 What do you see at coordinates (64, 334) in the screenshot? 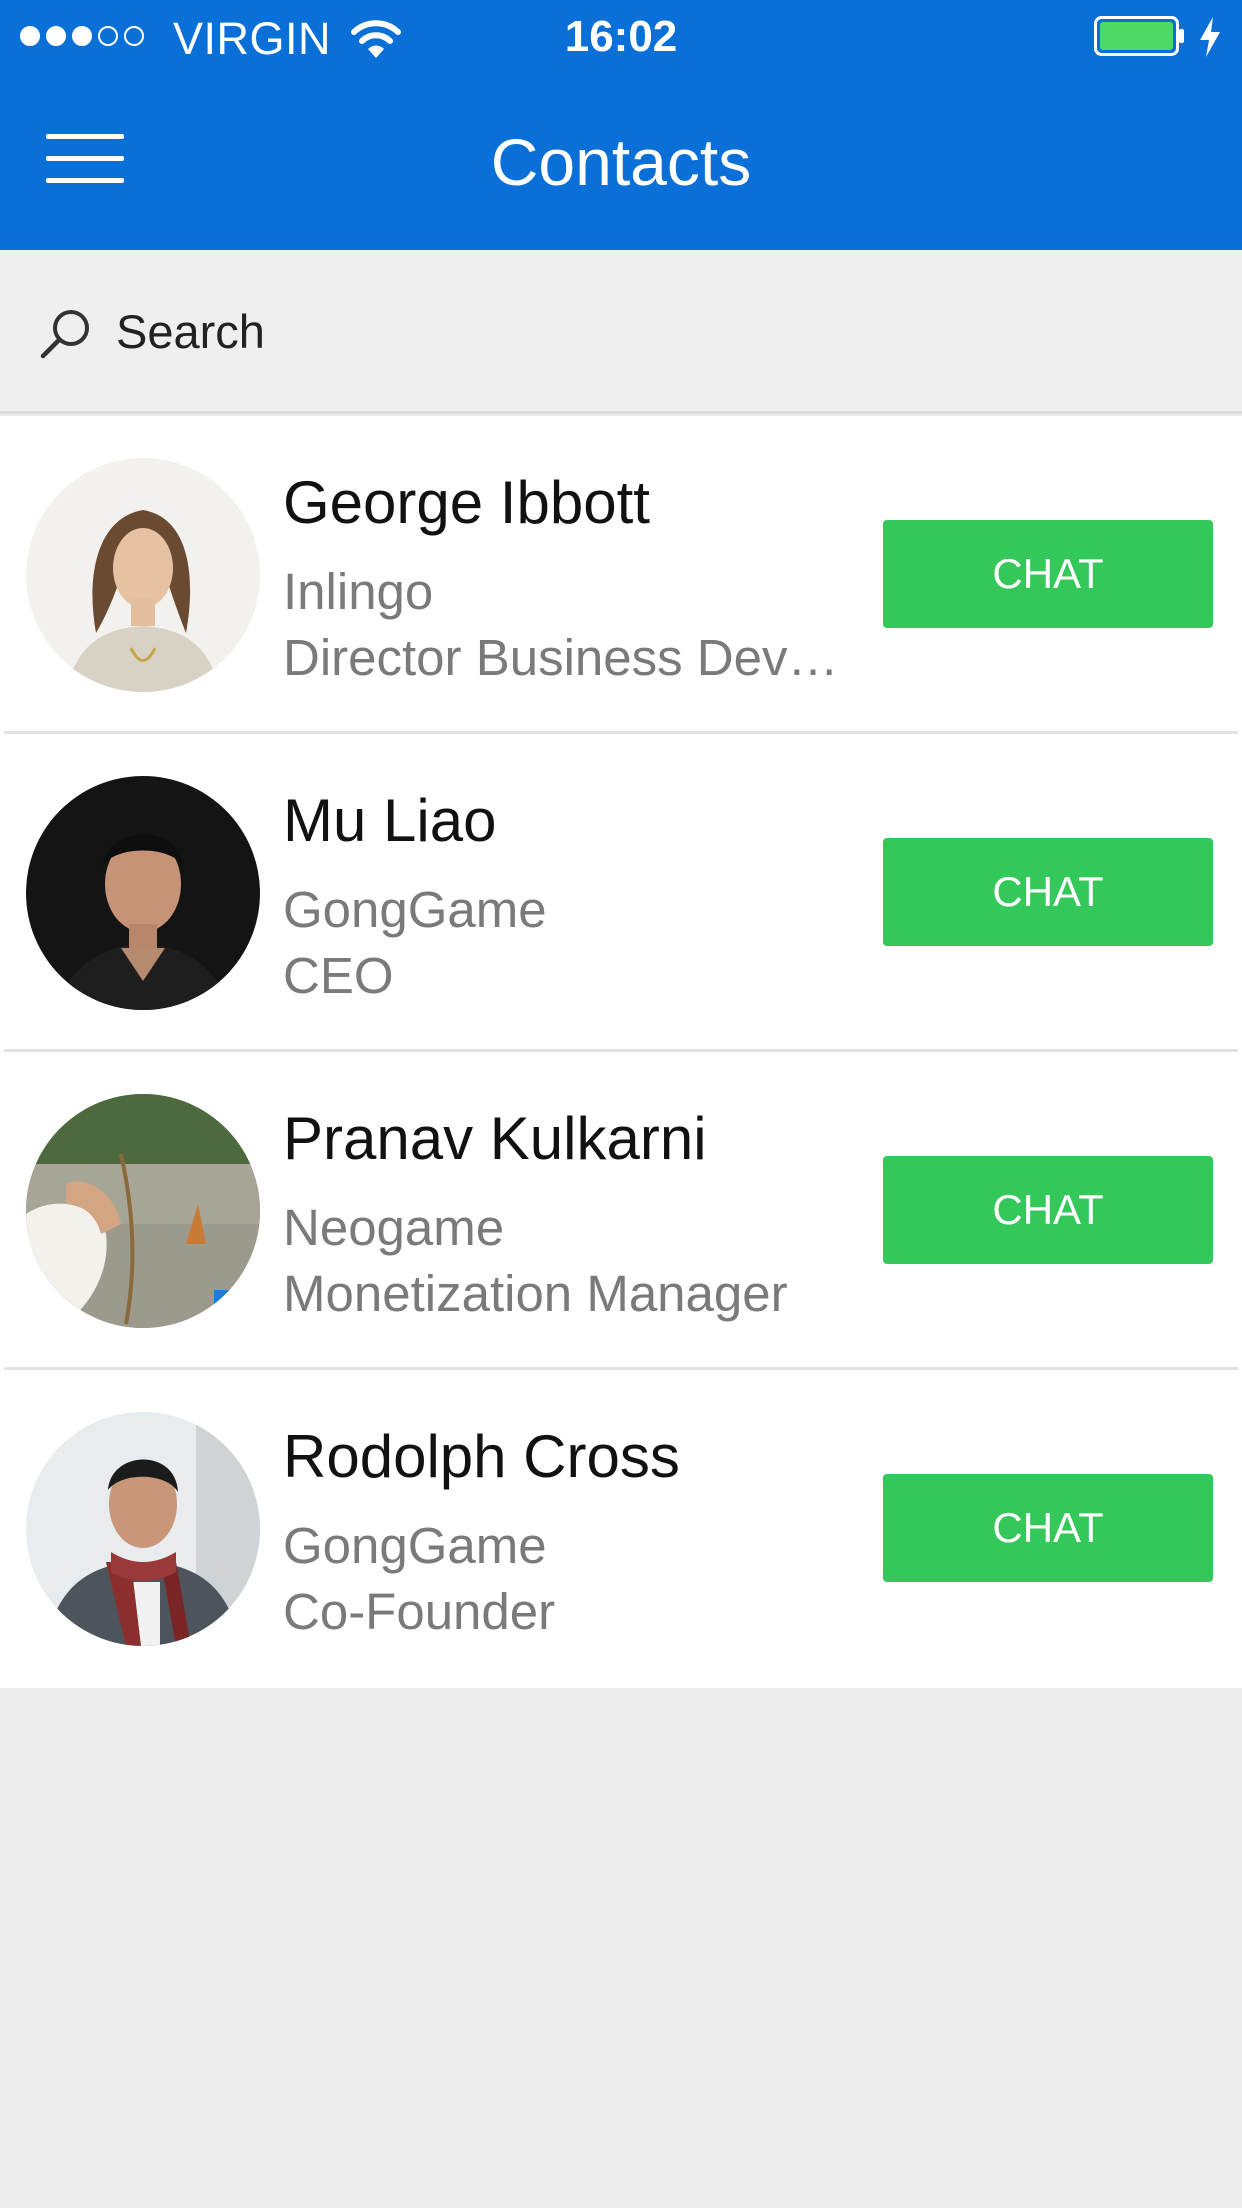
I see `search-icon` at bounding box center [64, 334].